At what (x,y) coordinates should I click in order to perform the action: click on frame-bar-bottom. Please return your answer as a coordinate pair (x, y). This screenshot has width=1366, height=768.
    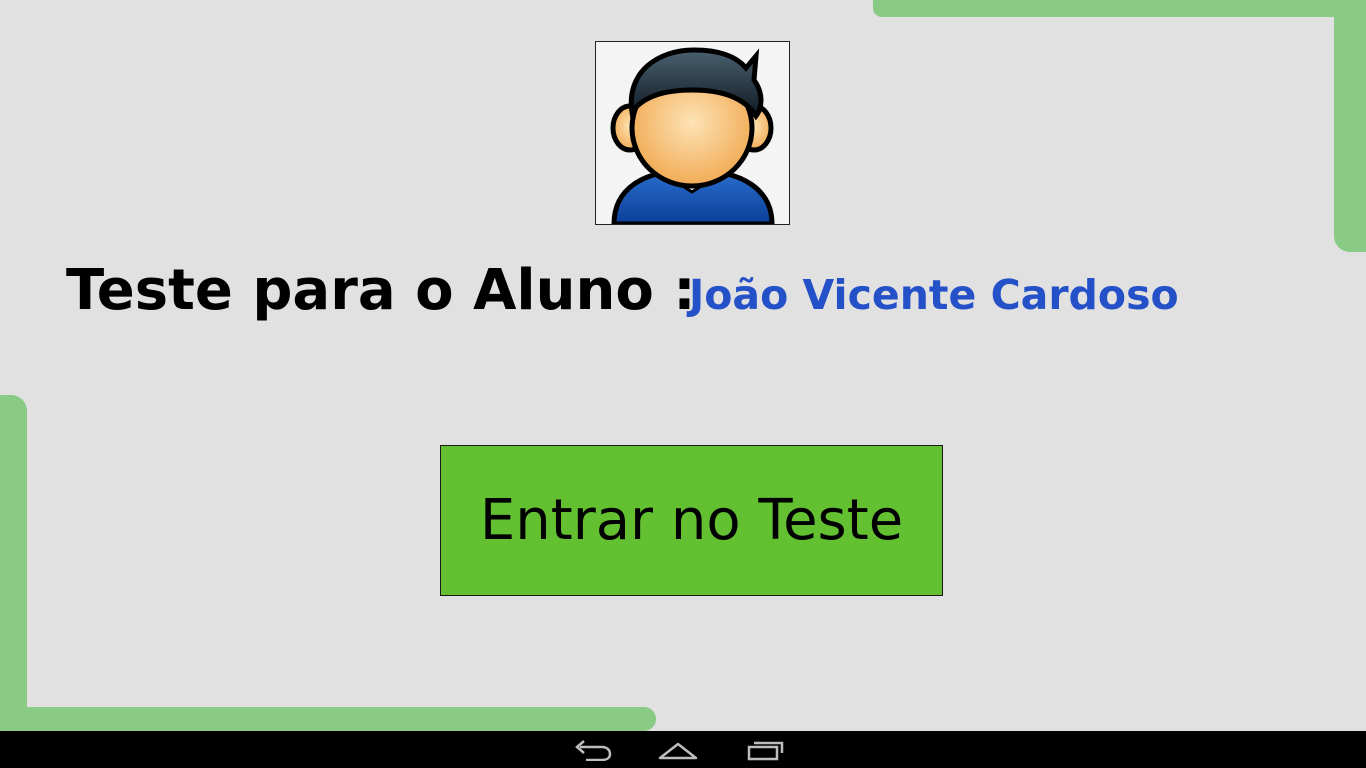
    Looking at the image, I should click on (328, 719).